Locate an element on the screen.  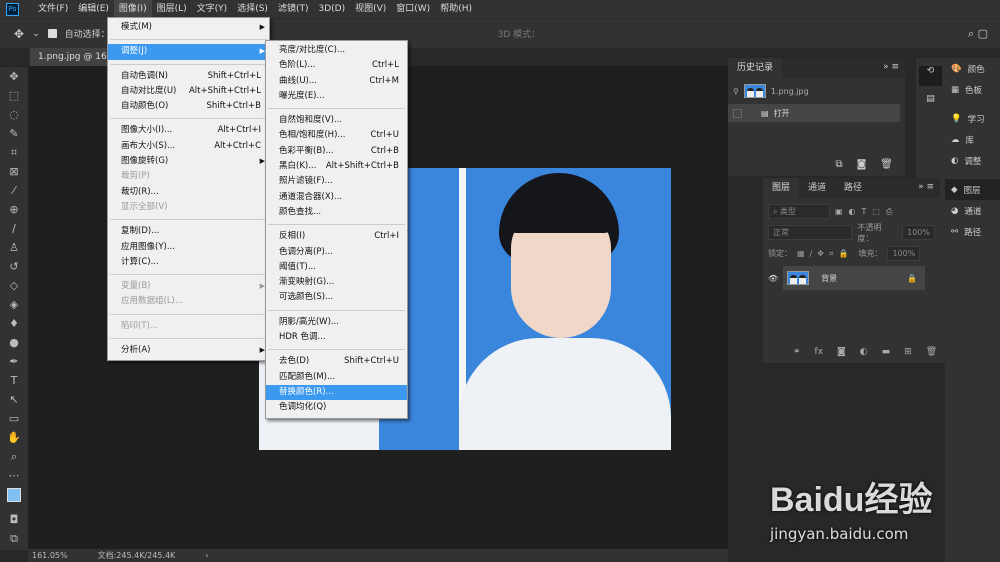
menu-item: 画布大小(S)... Alt+Ctrl+C is located at coordinates (188, 146).